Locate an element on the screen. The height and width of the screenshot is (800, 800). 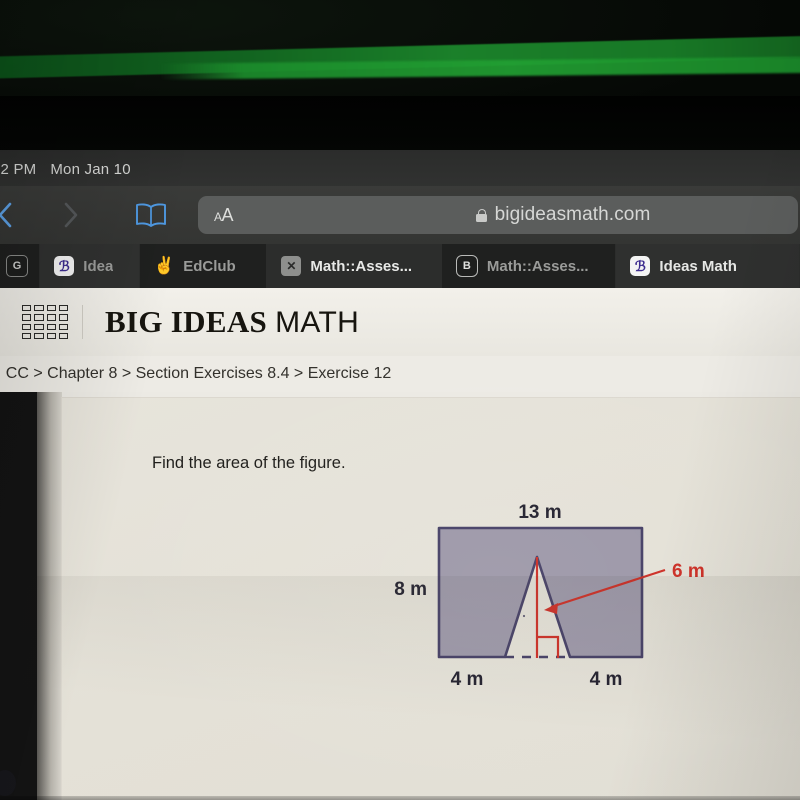
brand-bold-text: BIG IDEAS is located at coordinates (186, 321).